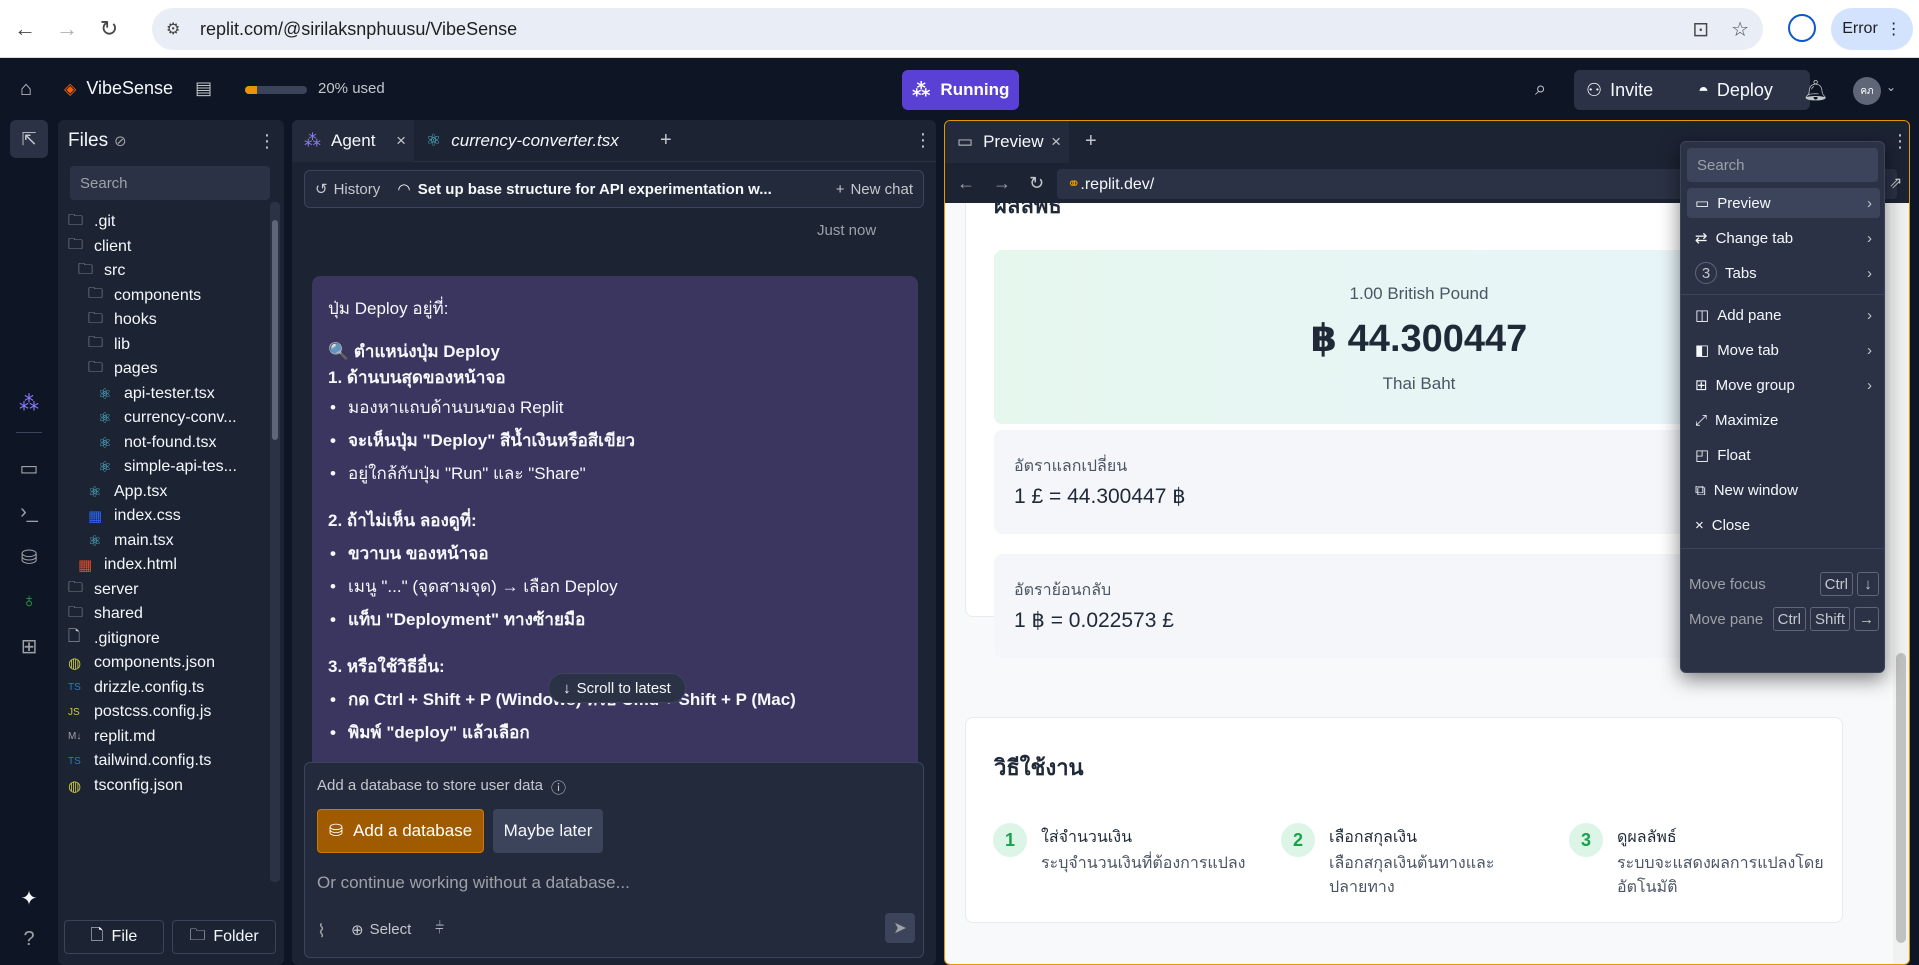 This screenshot has width=1919, height=965. What do you see at coordinates (1783, 490) in the screenshot?
I see `menu-item-new-window: ⧉ New window` at bounding box center [1783, 490].